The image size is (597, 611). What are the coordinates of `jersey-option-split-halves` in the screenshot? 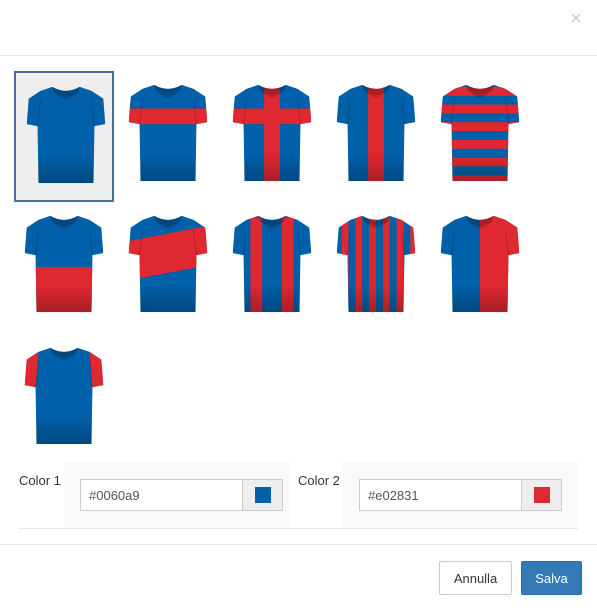 It's located at (480, 267).